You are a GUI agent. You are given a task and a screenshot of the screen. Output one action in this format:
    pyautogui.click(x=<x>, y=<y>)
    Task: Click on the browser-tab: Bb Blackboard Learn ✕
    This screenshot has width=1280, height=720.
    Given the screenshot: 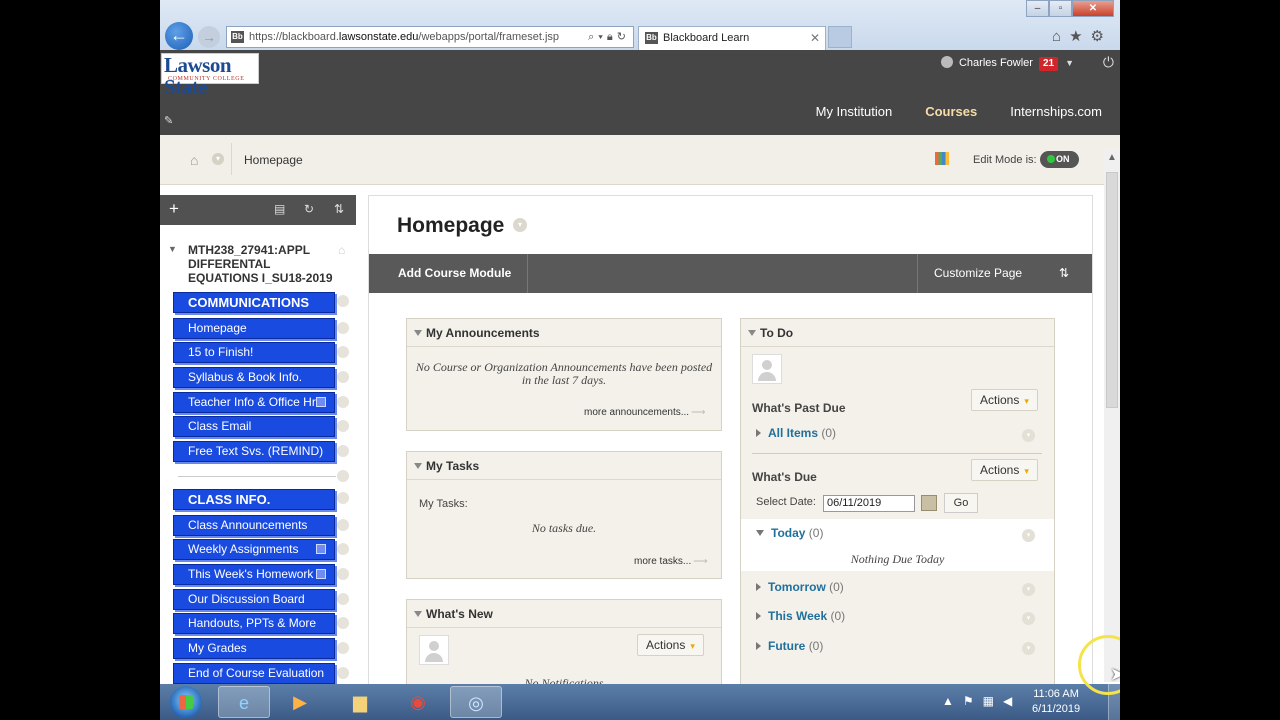 What is the action you would take?
    pyautogui.click(x=732, y=38)
    